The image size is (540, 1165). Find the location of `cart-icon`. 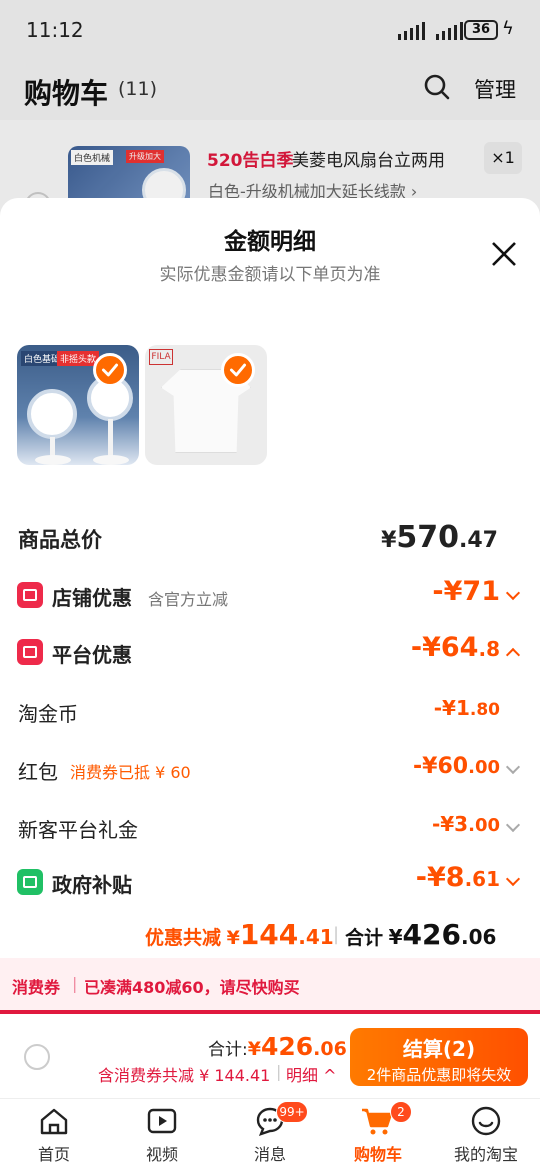

cart-icon is located at coordinates (377, 1121).